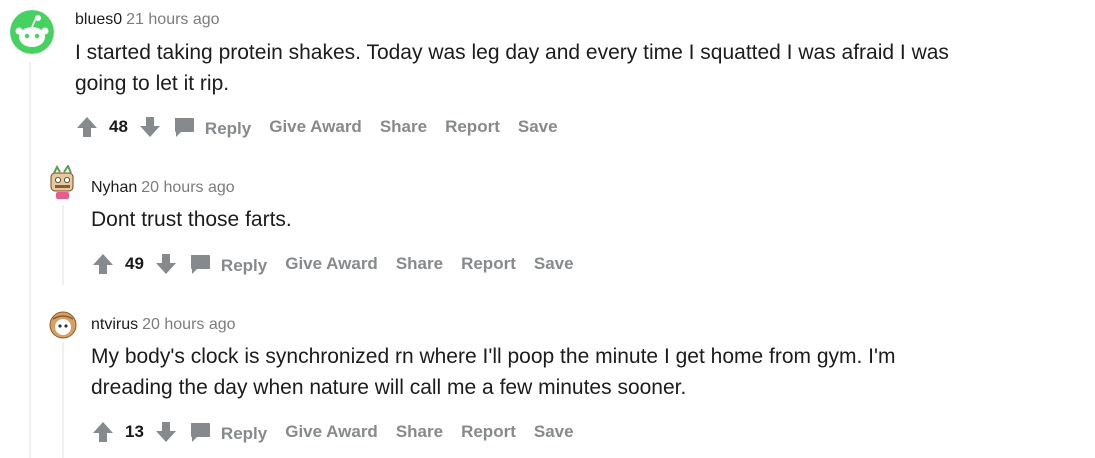  Describe the element at coordinates (152, 83) in the screenshot. I see `comment-body-line: going to let it rip.` at that location.